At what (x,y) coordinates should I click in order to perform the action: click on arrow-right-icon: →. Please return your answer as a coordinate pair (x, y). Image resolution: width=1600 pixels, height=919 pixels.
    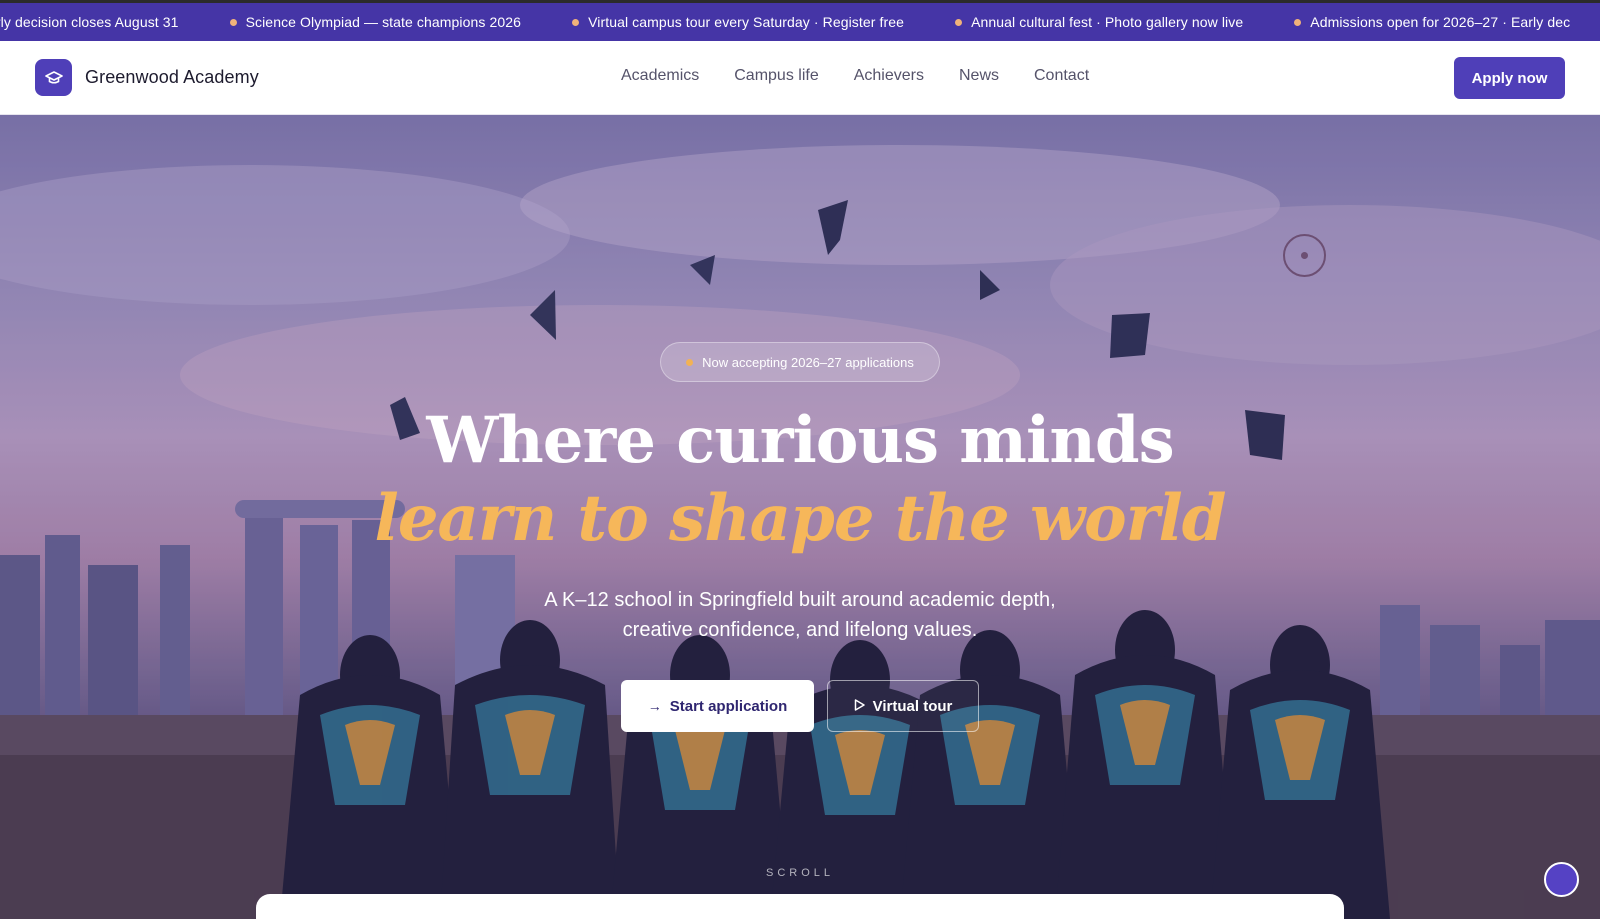
    Looking at the image, I should click on (654, 706).